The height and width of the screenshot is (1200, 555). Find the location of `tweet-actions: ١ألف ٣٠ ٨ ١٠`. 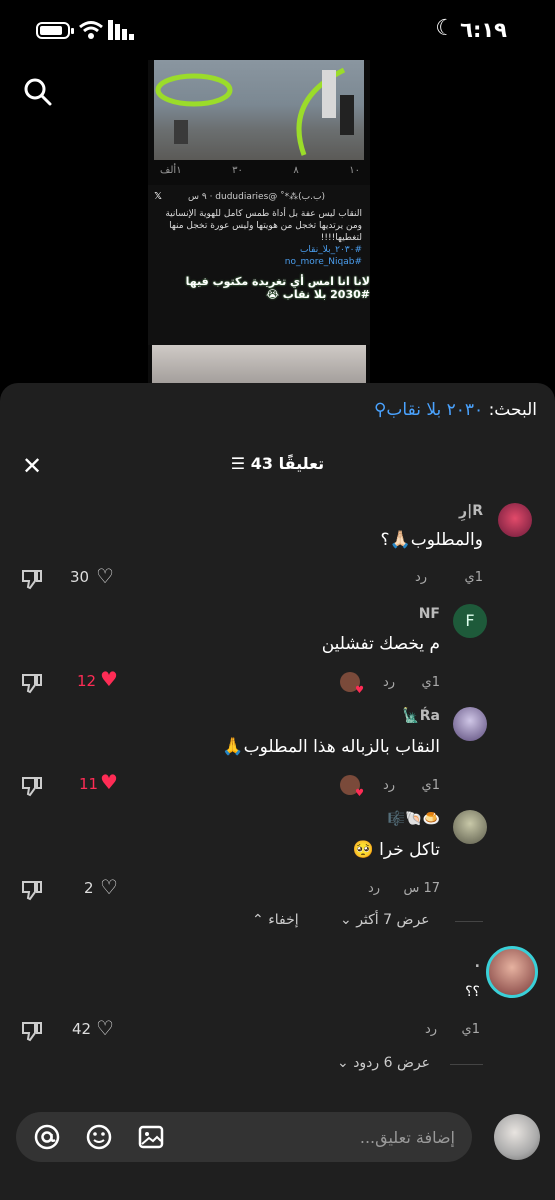

tweet-actions: ١ألف ٣٠ ٨ ١٠ is located at coordinates (260, 170).